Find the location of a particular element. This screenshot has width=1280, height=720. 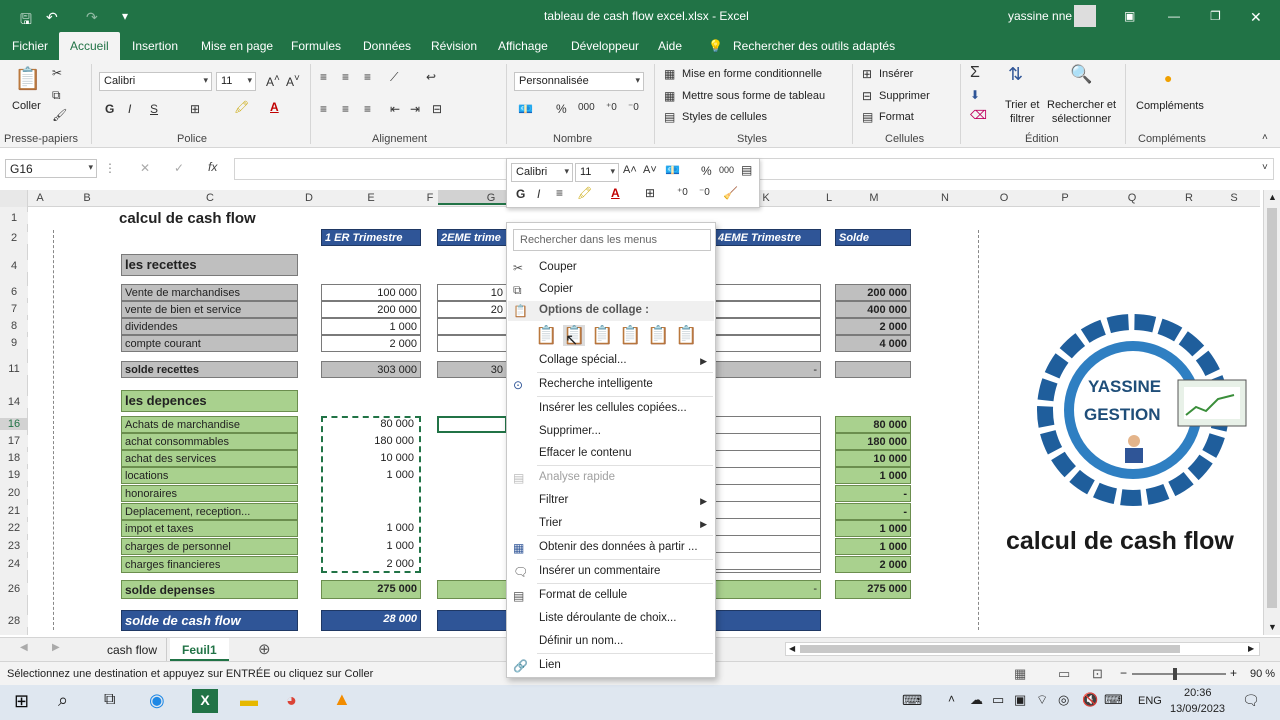

font-size-combo: 11 is located at coordinates (236, 81).